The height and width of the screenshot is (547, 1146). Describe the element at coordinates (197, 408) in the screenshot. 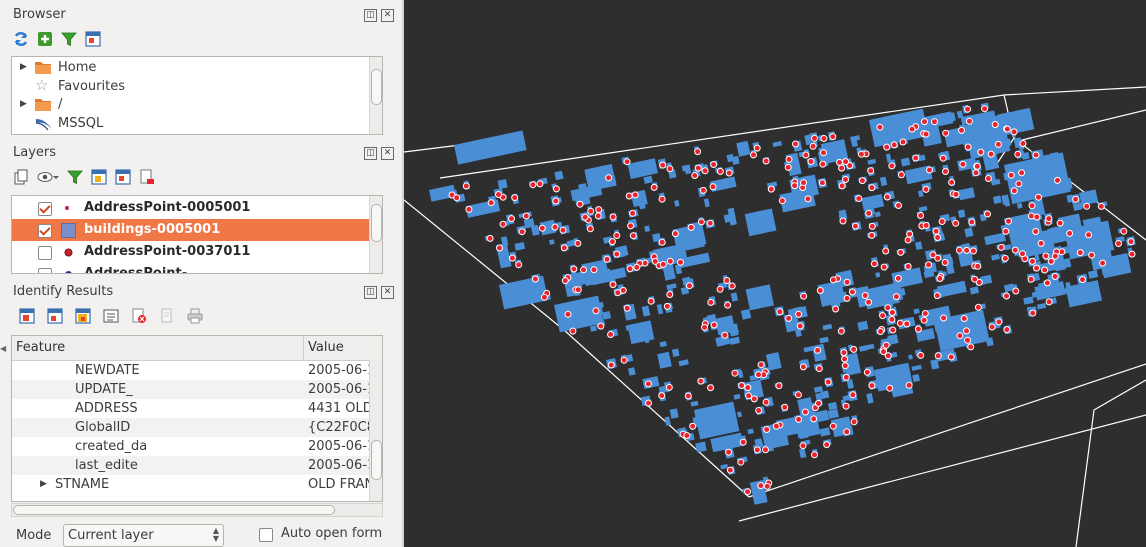

I see `table-row: ADDRESS 4431 OLD F` at that location.